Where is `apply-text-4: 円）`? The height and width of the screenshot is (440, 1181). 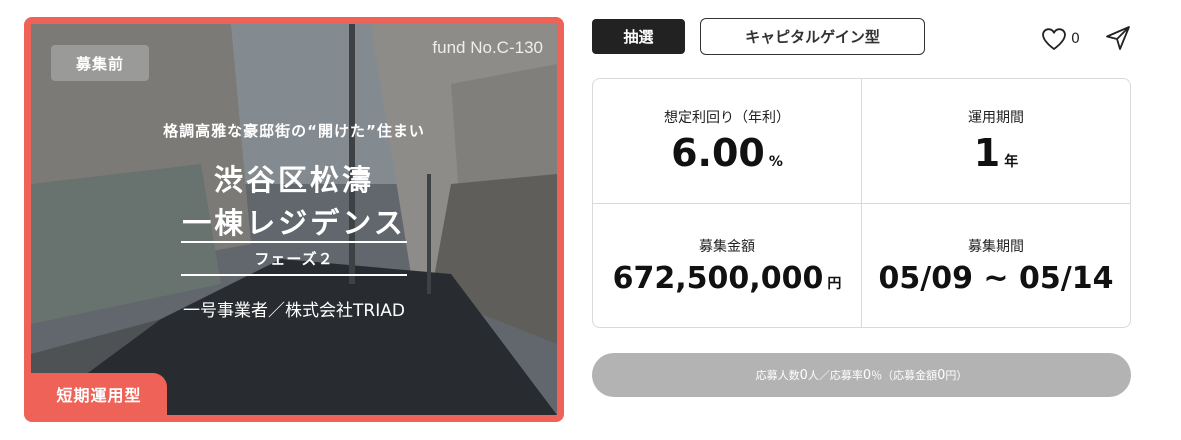
apply-text-4: 円） is located at coordinates (956, 375).